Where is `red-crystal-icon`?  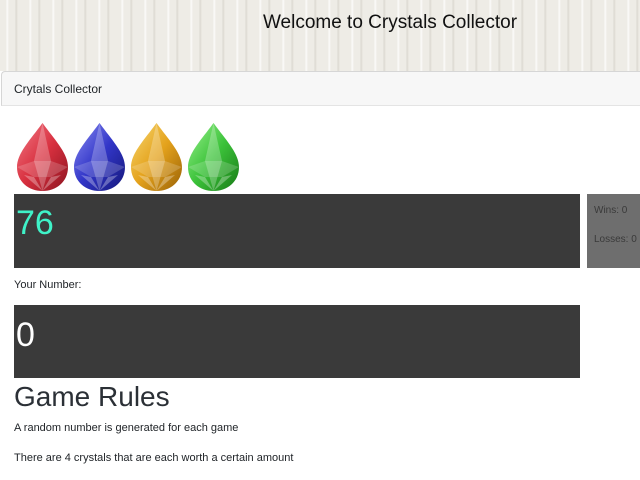 red-crystal-icon is located at coordinates (42, 157).